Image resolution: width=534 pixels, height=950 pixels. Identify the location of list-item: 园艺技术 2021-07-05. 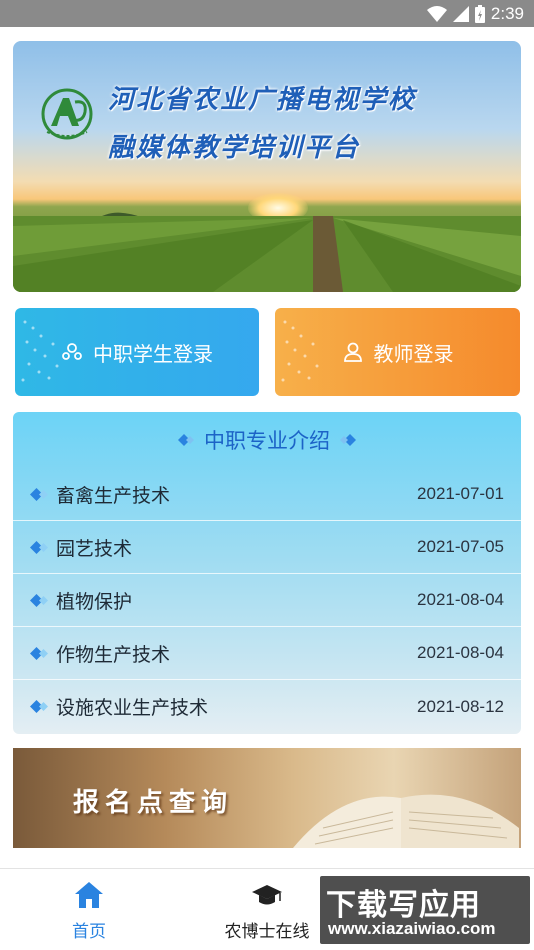
(267, 547).